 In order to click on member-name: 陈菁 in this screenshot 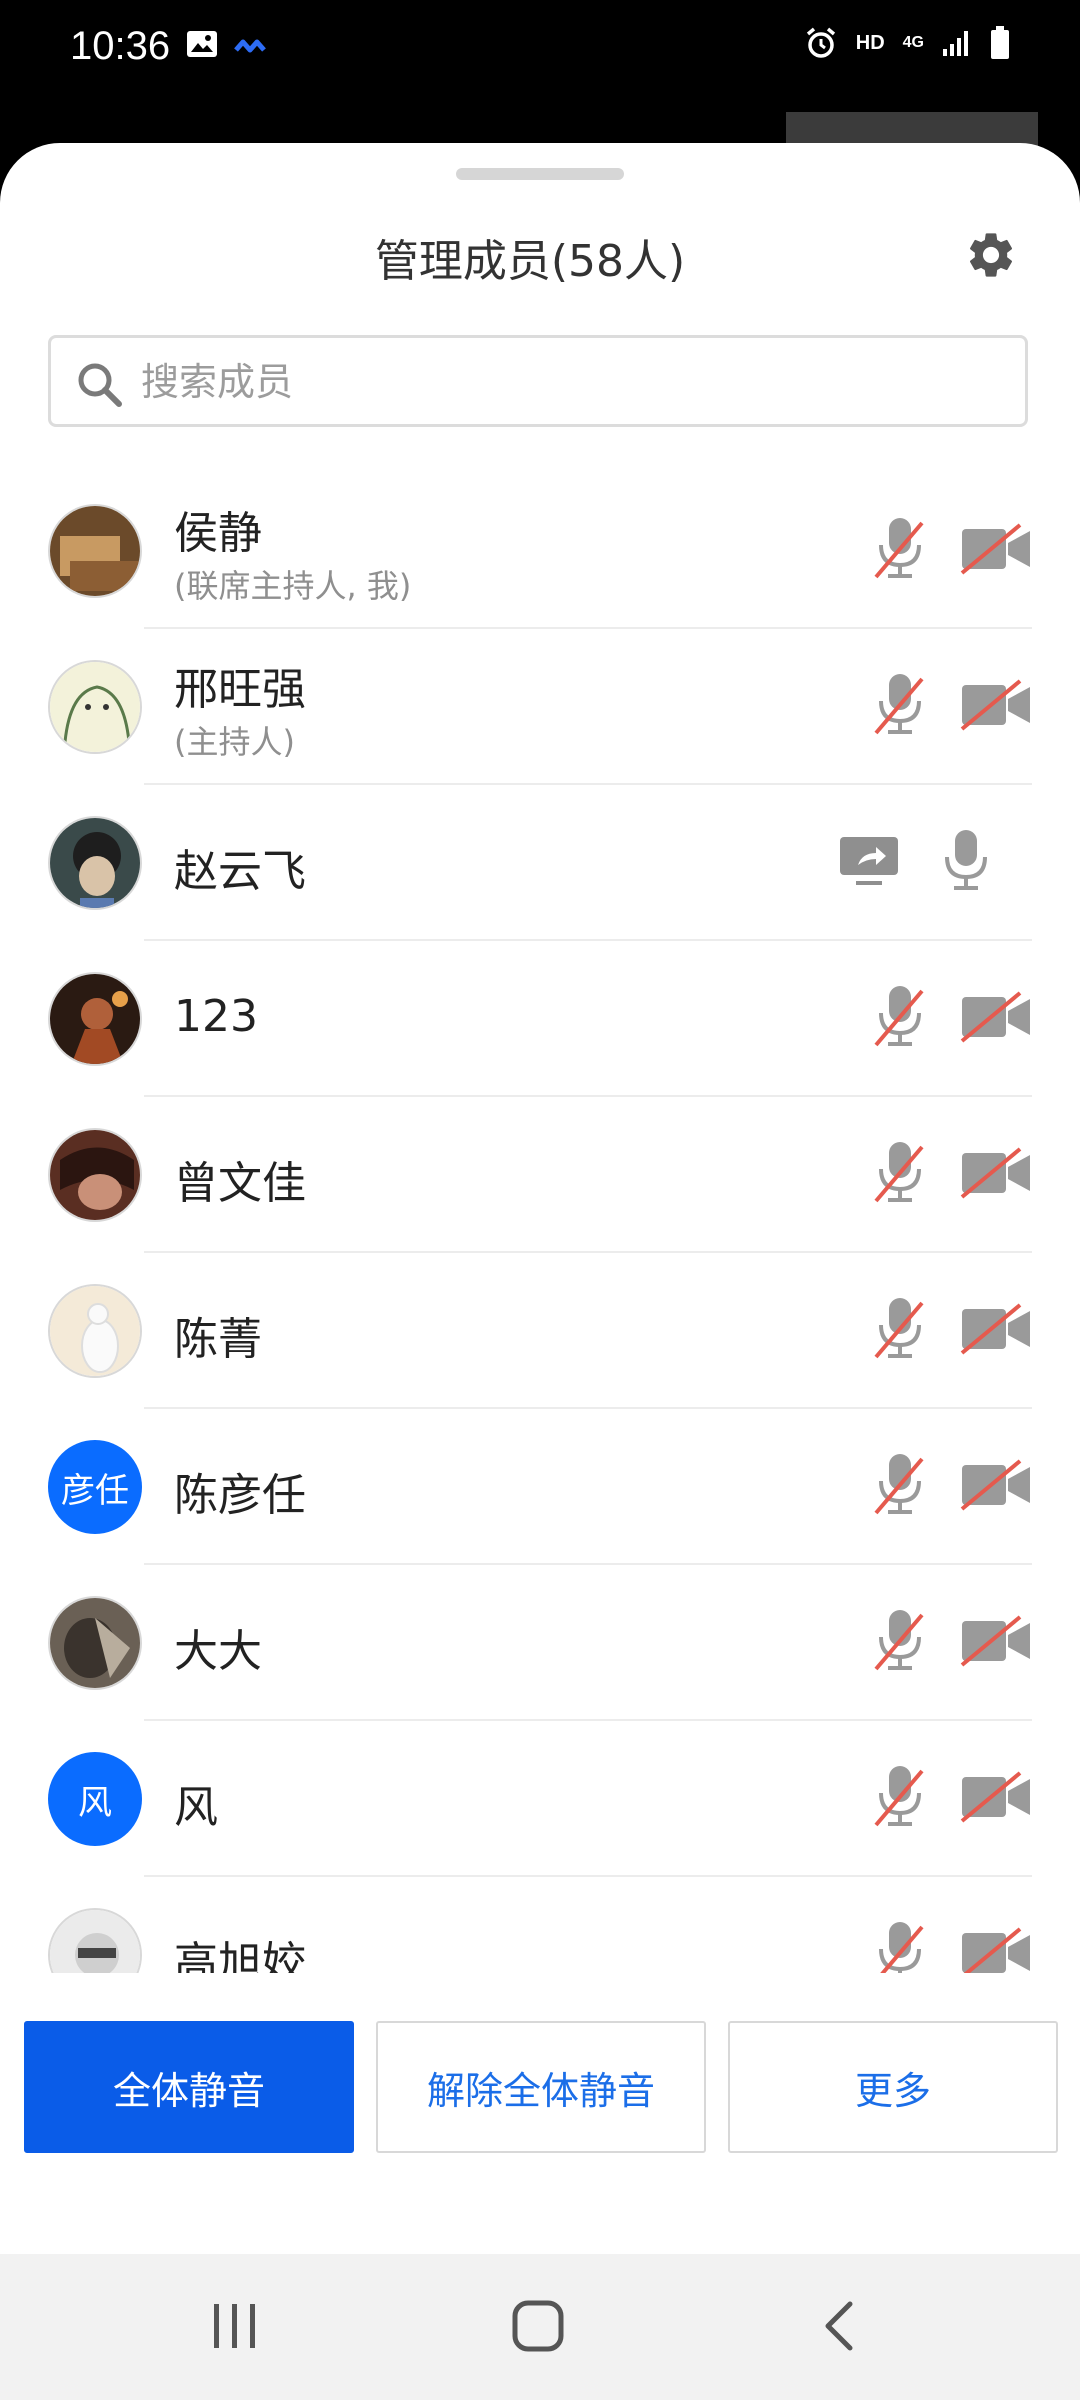, I will do `click(218, 1339)`.